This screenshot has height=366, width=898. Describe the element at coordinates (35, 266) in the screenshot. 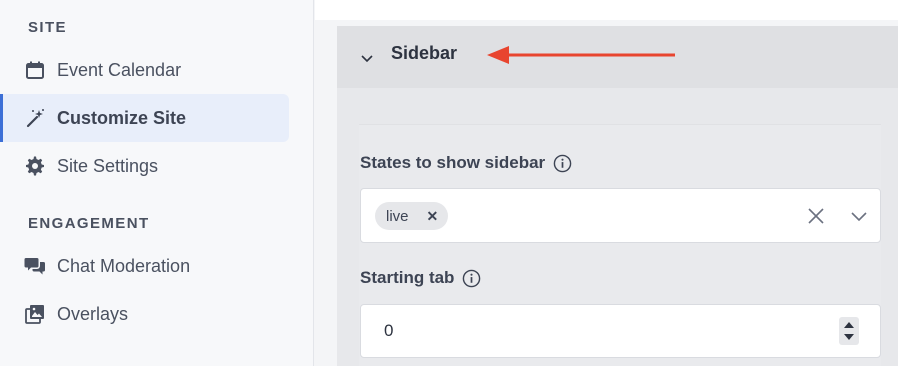

I see `chat-bubbles-icon` at that location.